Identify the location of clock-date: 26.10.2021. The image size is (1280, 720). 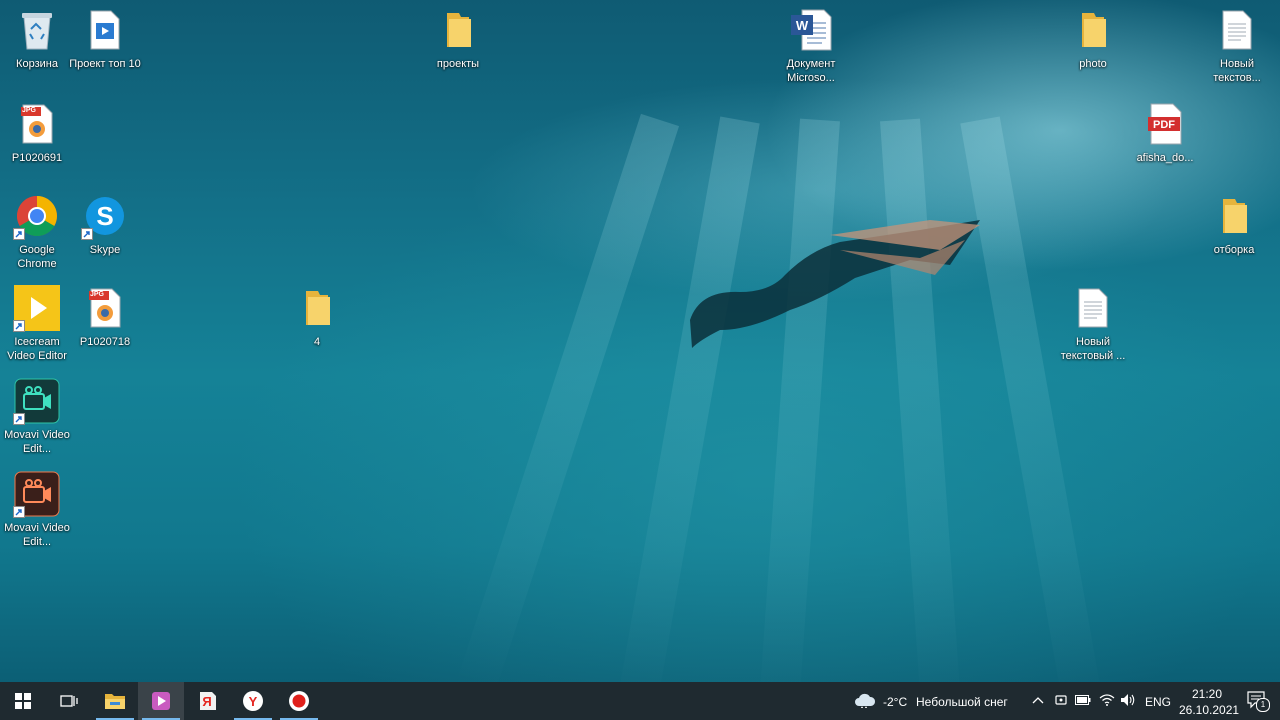
(1209, 710).